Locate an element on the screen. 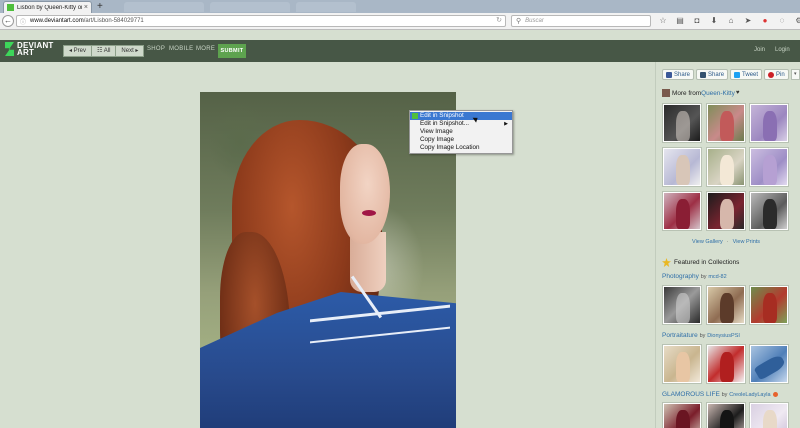 This screenshot has height=428, width=800. photo-face is located at coordinates (365, 194).